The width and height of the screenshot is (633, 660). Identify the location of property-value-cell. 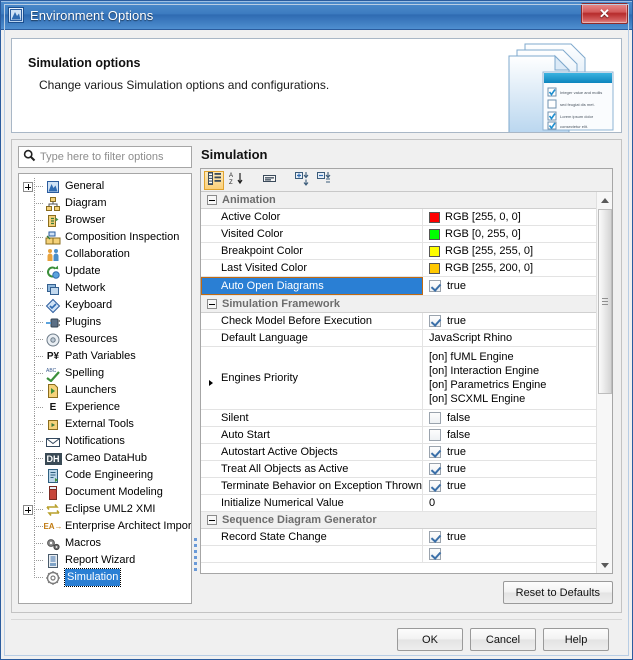
(509, 554).